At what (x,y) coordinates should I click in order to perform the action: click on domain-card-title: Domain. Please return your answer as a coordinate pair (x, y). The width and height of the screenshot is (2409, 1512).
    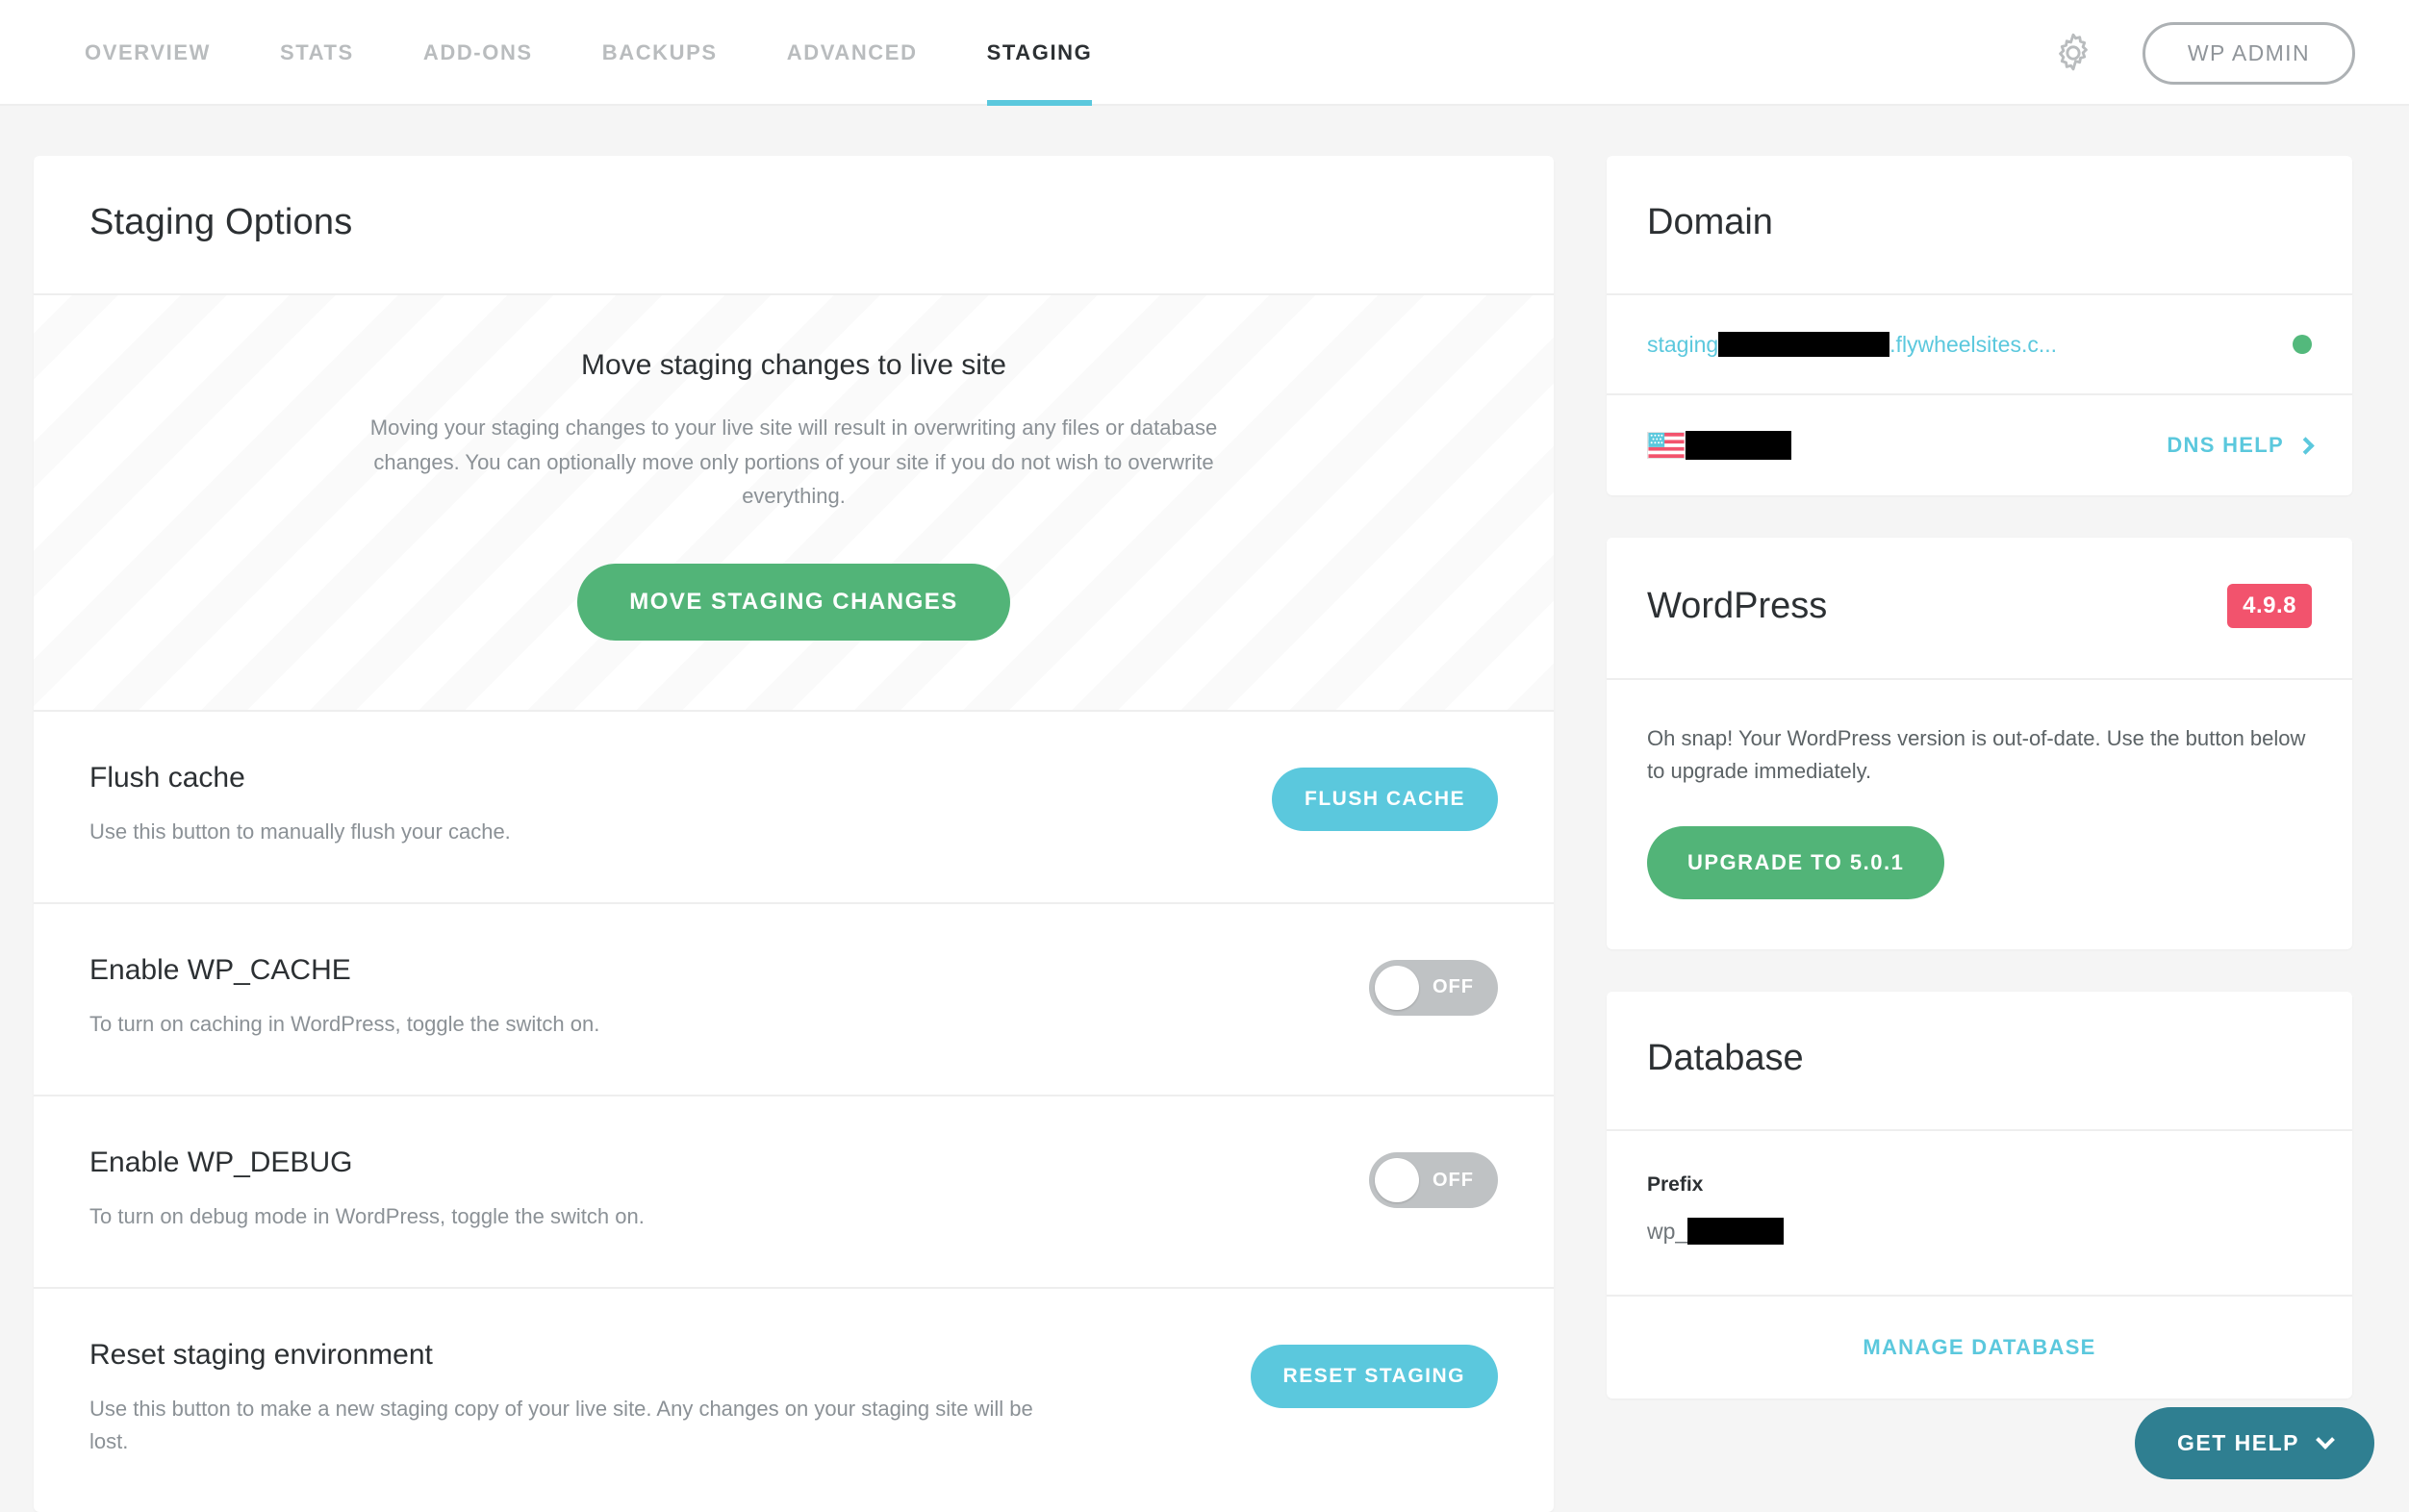
    Looking at the image, I should click on (1710, 223).